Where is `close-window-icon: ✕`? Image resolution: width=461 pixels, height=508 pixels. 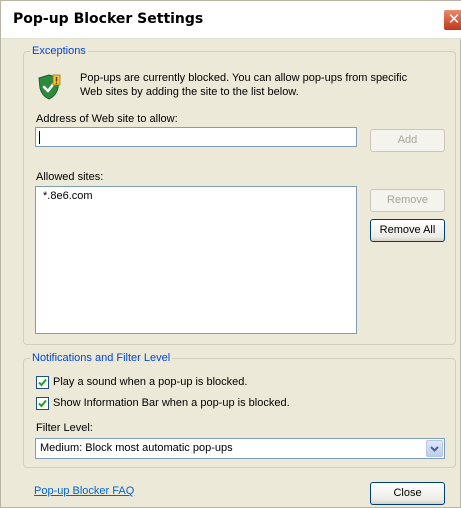
close-window-icon: ✕ is located at coordinates (452, 20).